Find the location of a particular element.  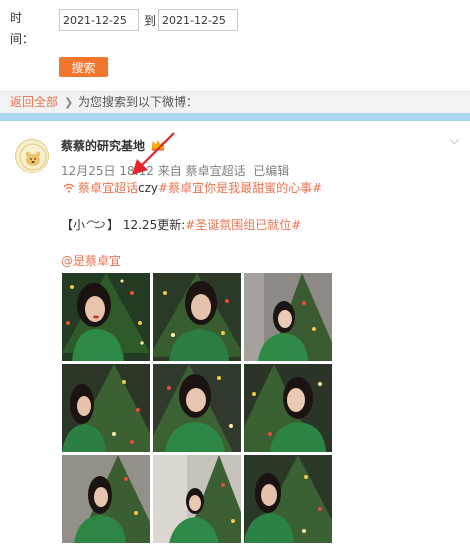

avatar is located at coordinates (32, 156).